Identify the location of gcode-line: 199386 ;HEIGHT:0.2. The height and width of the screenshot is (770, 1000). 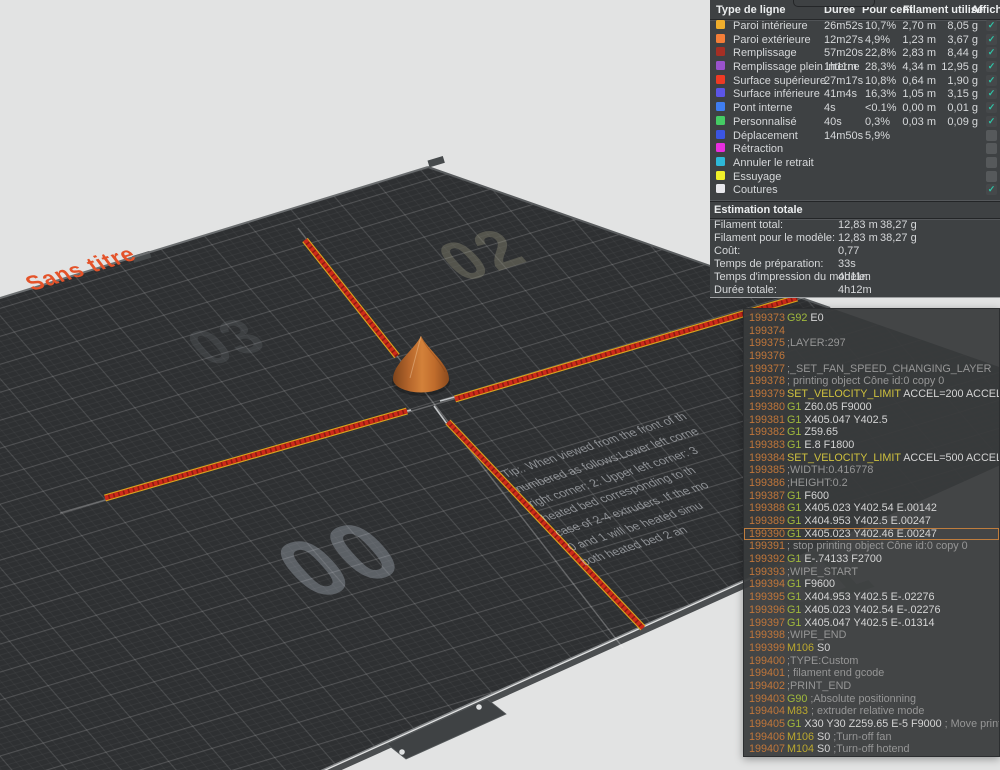
(871, 483).